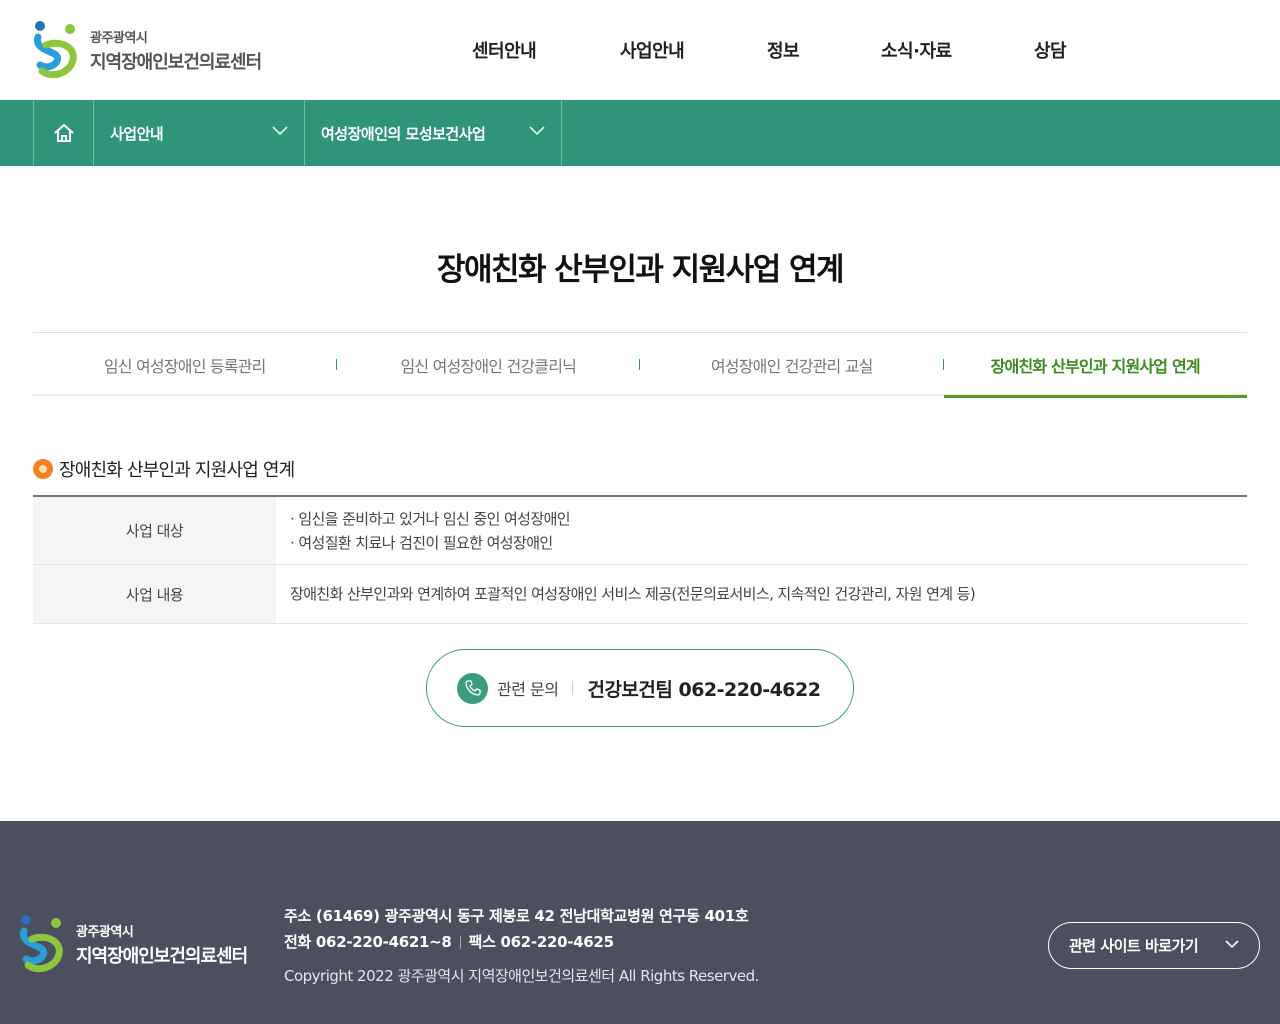 The image size is (1280, 1024). What do you see at coordinates (1050, 50) in the screenshot?
I see `nav-item-consult: 상담` at bounding box center [1050, 50].